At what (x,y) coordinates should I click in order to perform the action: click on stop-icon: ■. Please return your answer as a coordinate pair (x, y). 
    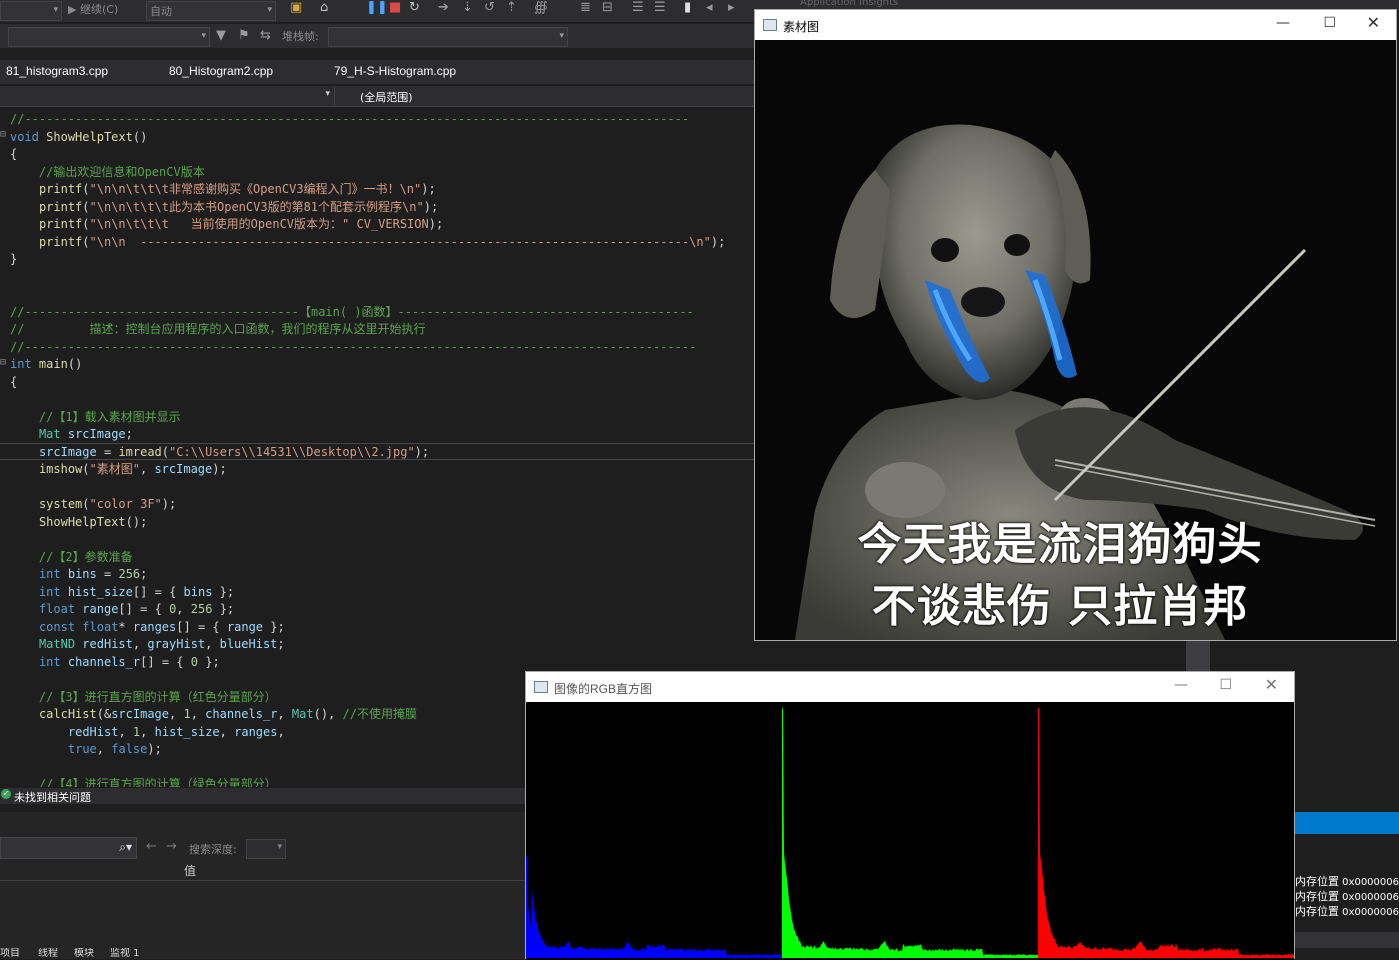
    Looking at the image, I should click on (395, 8).